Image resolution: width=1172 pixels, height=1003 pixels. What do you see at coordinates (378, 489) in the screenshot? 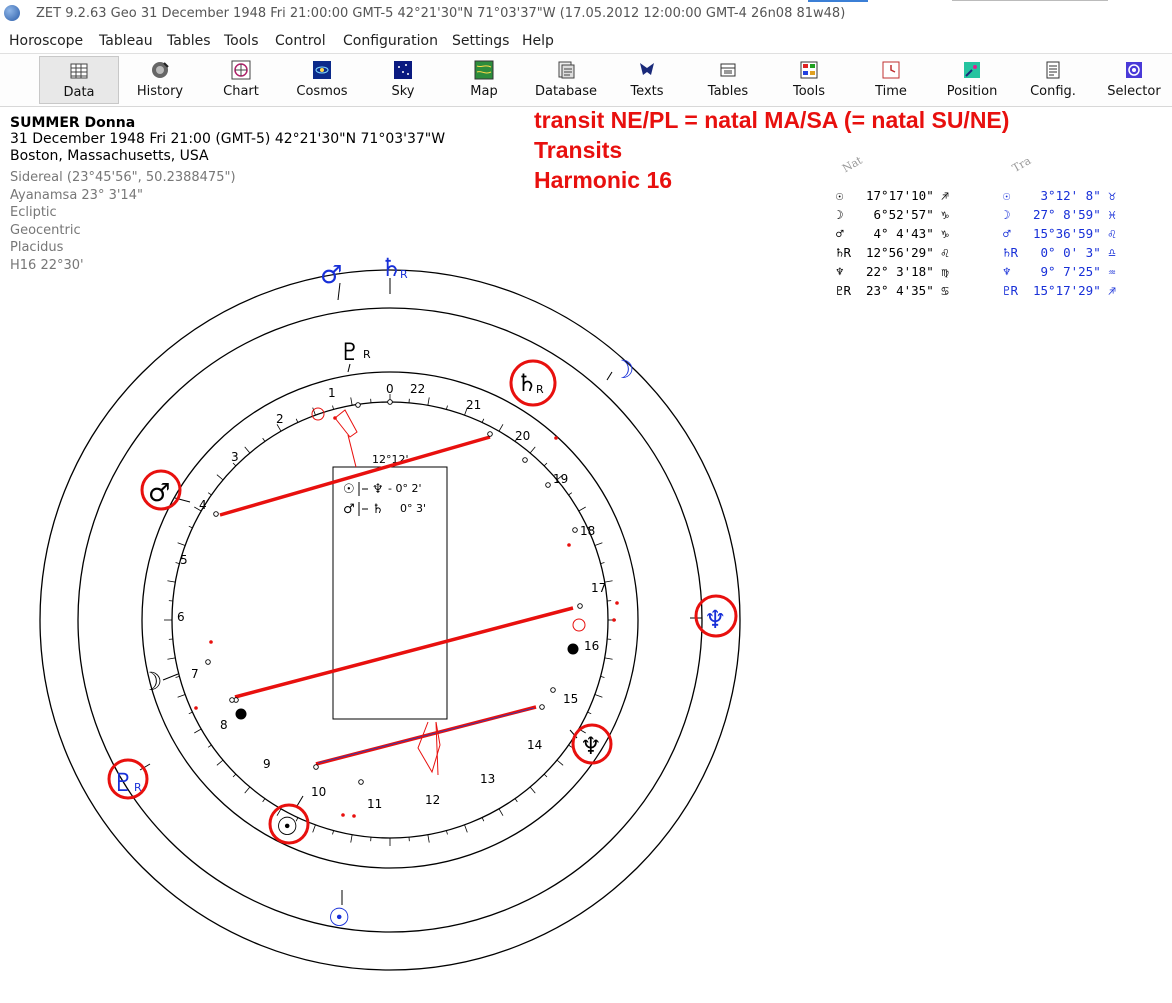
I see `neptune-glyph: ♆` at bounding box center [378, 489].